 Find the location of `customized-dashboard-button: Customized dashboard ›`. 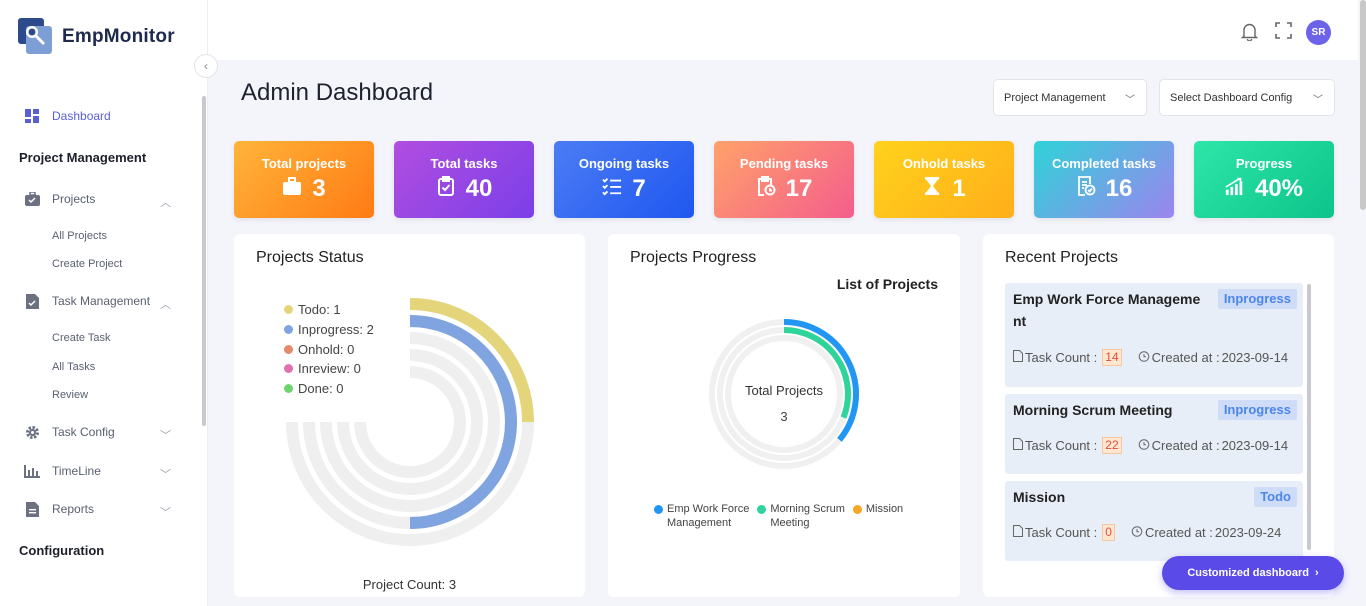

customized-dashboard-button: Customized dashboard › is located at coordinates (1253, 573).